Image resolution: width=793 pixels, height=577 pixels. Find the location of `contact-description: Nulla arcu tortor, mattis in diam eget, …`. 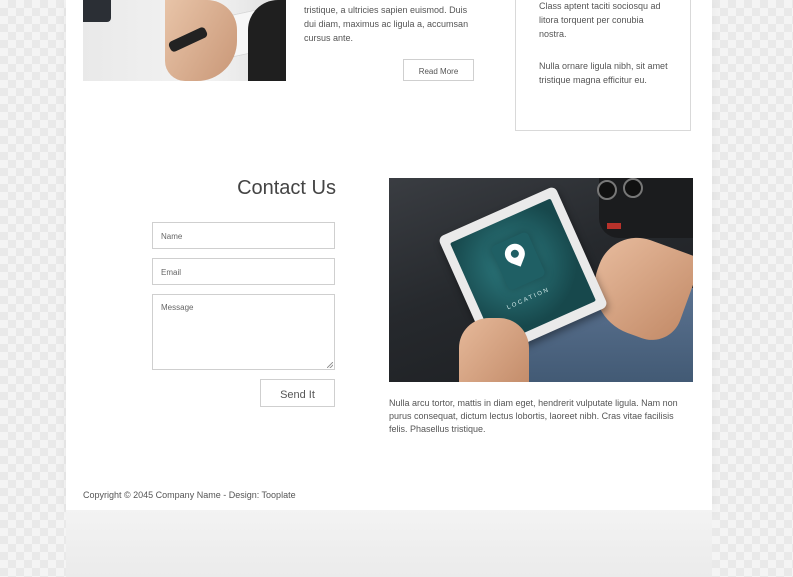

contact-description: Nulla arcu tortor, mattis in diam eget, … is located at coordinates (533, 416).